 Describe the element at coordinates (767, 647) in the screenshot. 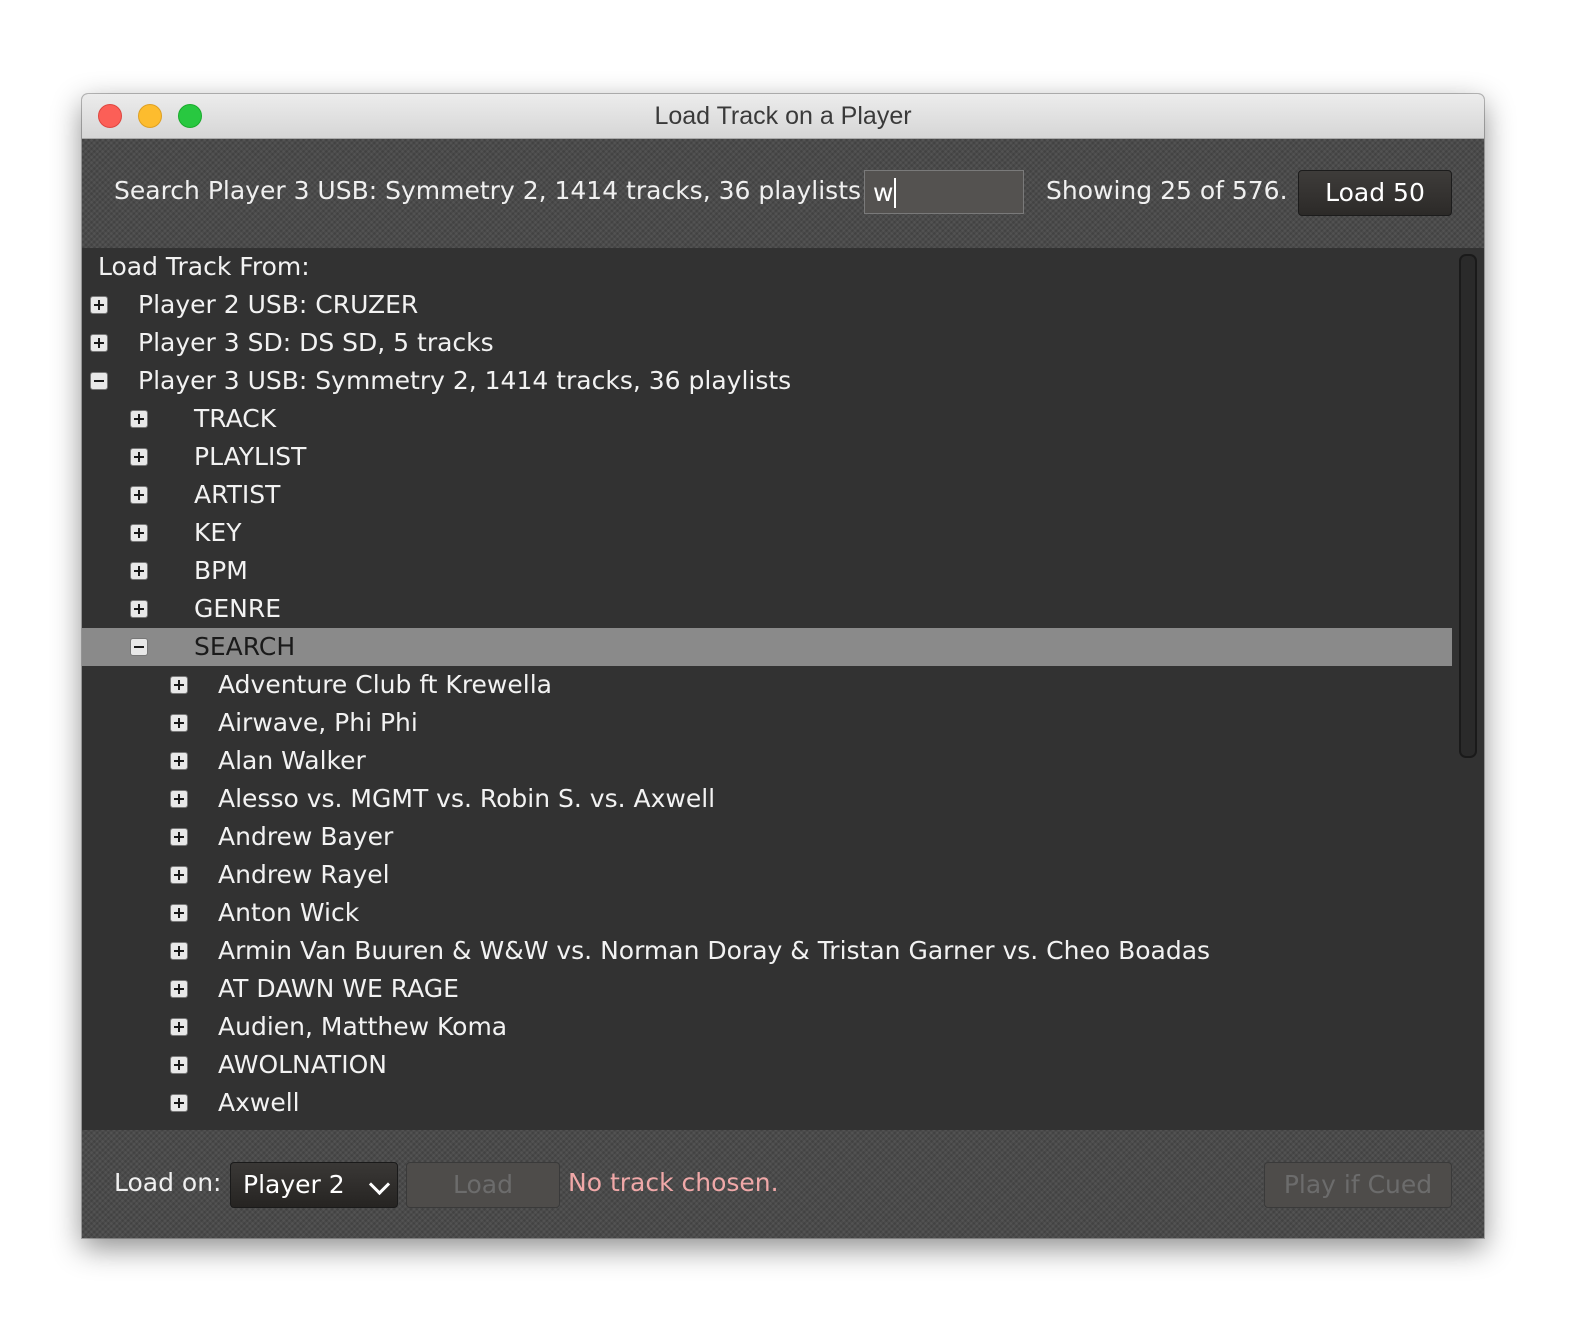

I see `tree-node-category: SEARCH` at that location.